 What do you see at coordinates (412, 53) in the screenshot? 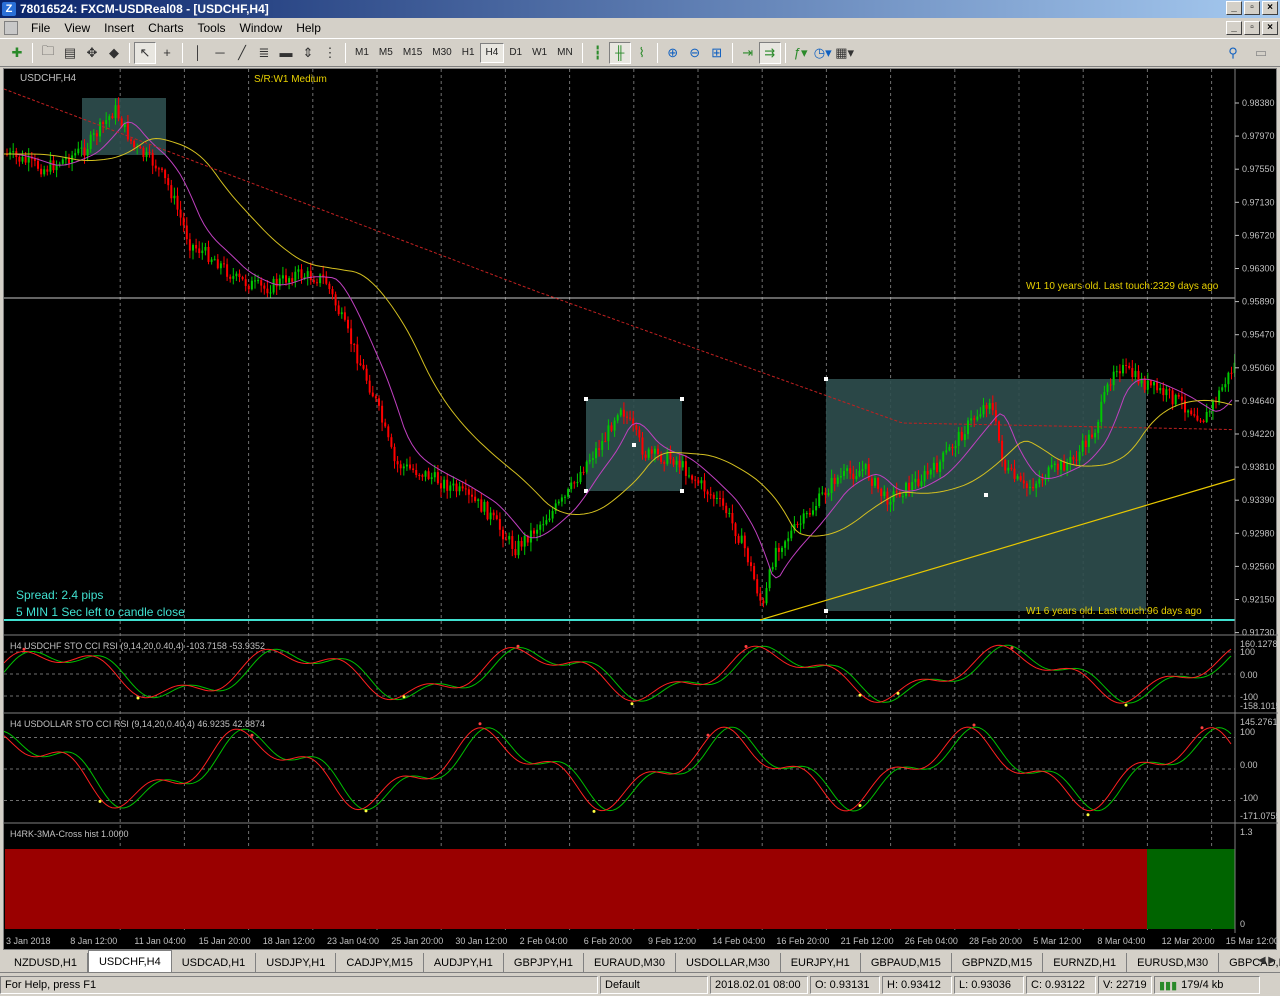
I see `tf-m15: M15` at bounding box center [412, 53].